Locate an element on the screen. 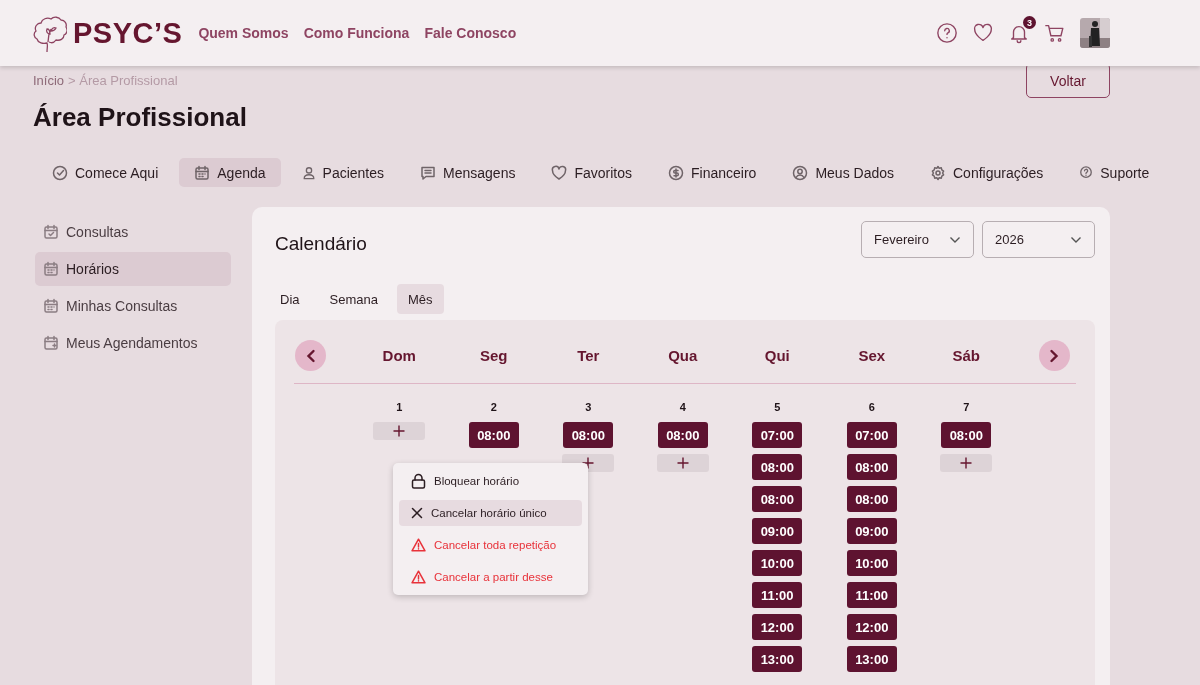 This screenshot has height=685, width=1200. view-tab: Semana is located at coordinates (353, 299).